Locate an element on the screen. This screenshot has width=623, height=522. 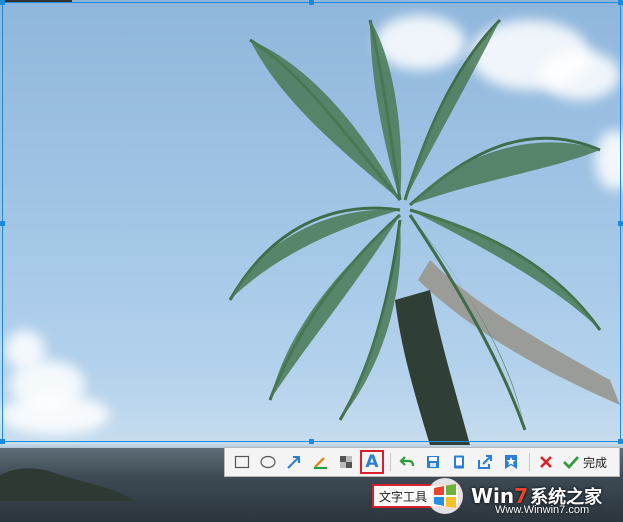
undo-icon is located at coordinates (407, 461).